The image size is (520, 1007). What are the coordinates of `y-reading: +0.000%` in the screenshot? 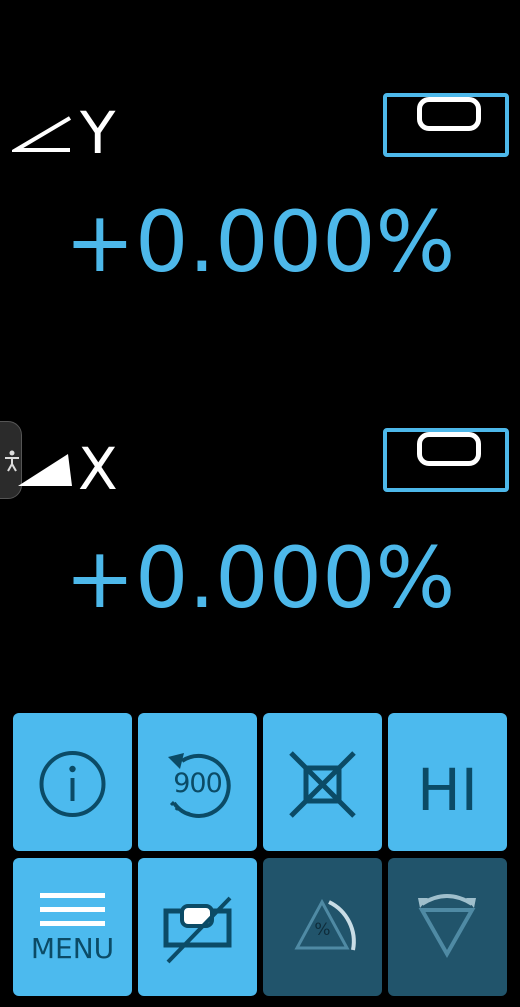 It's located at (260, 242).